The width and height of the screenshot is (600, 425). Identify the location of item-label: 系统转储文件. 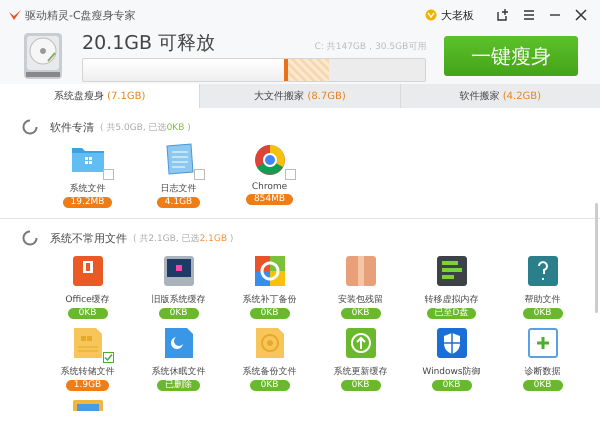
(87, 372).